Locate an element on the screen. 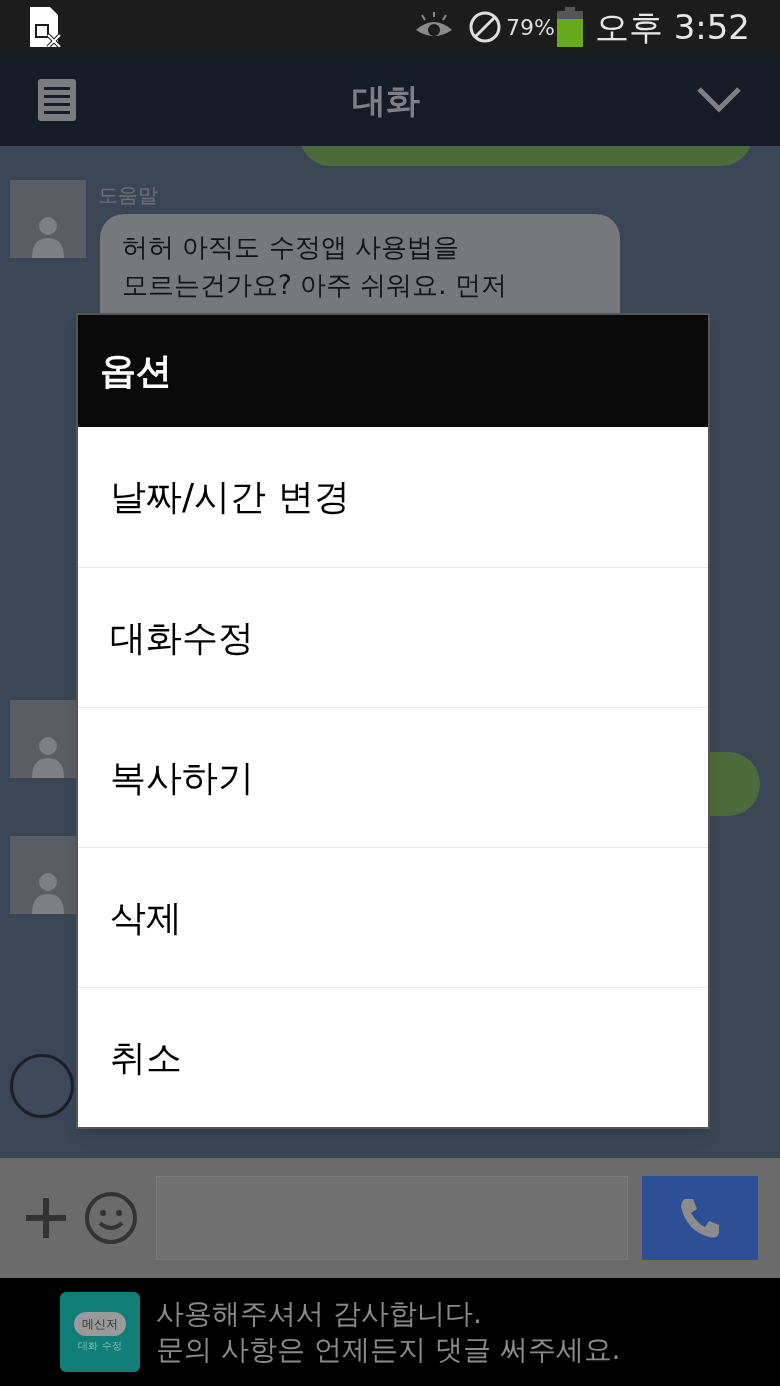  dialog-title: 옵션 is located at coordinates (136, 371).